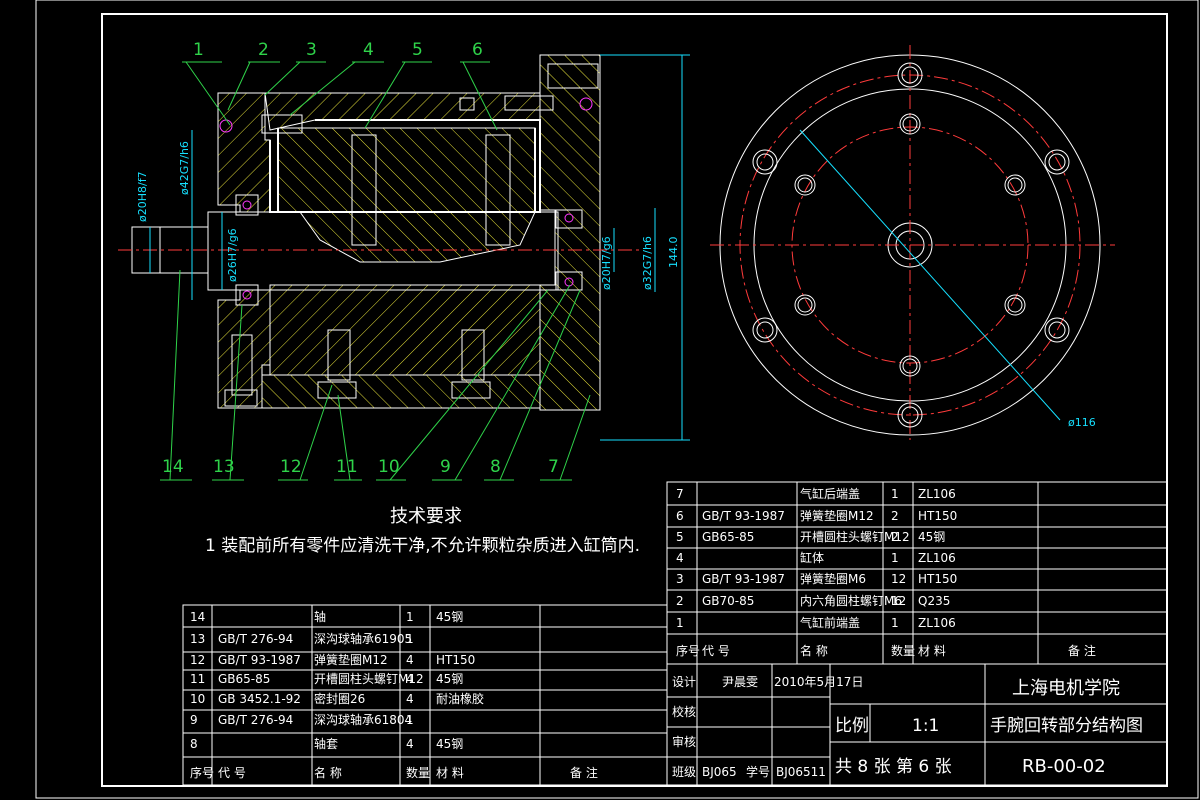 The width and height of the screenshot is (1200, 800). Describe the element at coordinates (937, 623) in the screenshot. I see `bom_right-cell-r6-c4: ZL106` at that location.